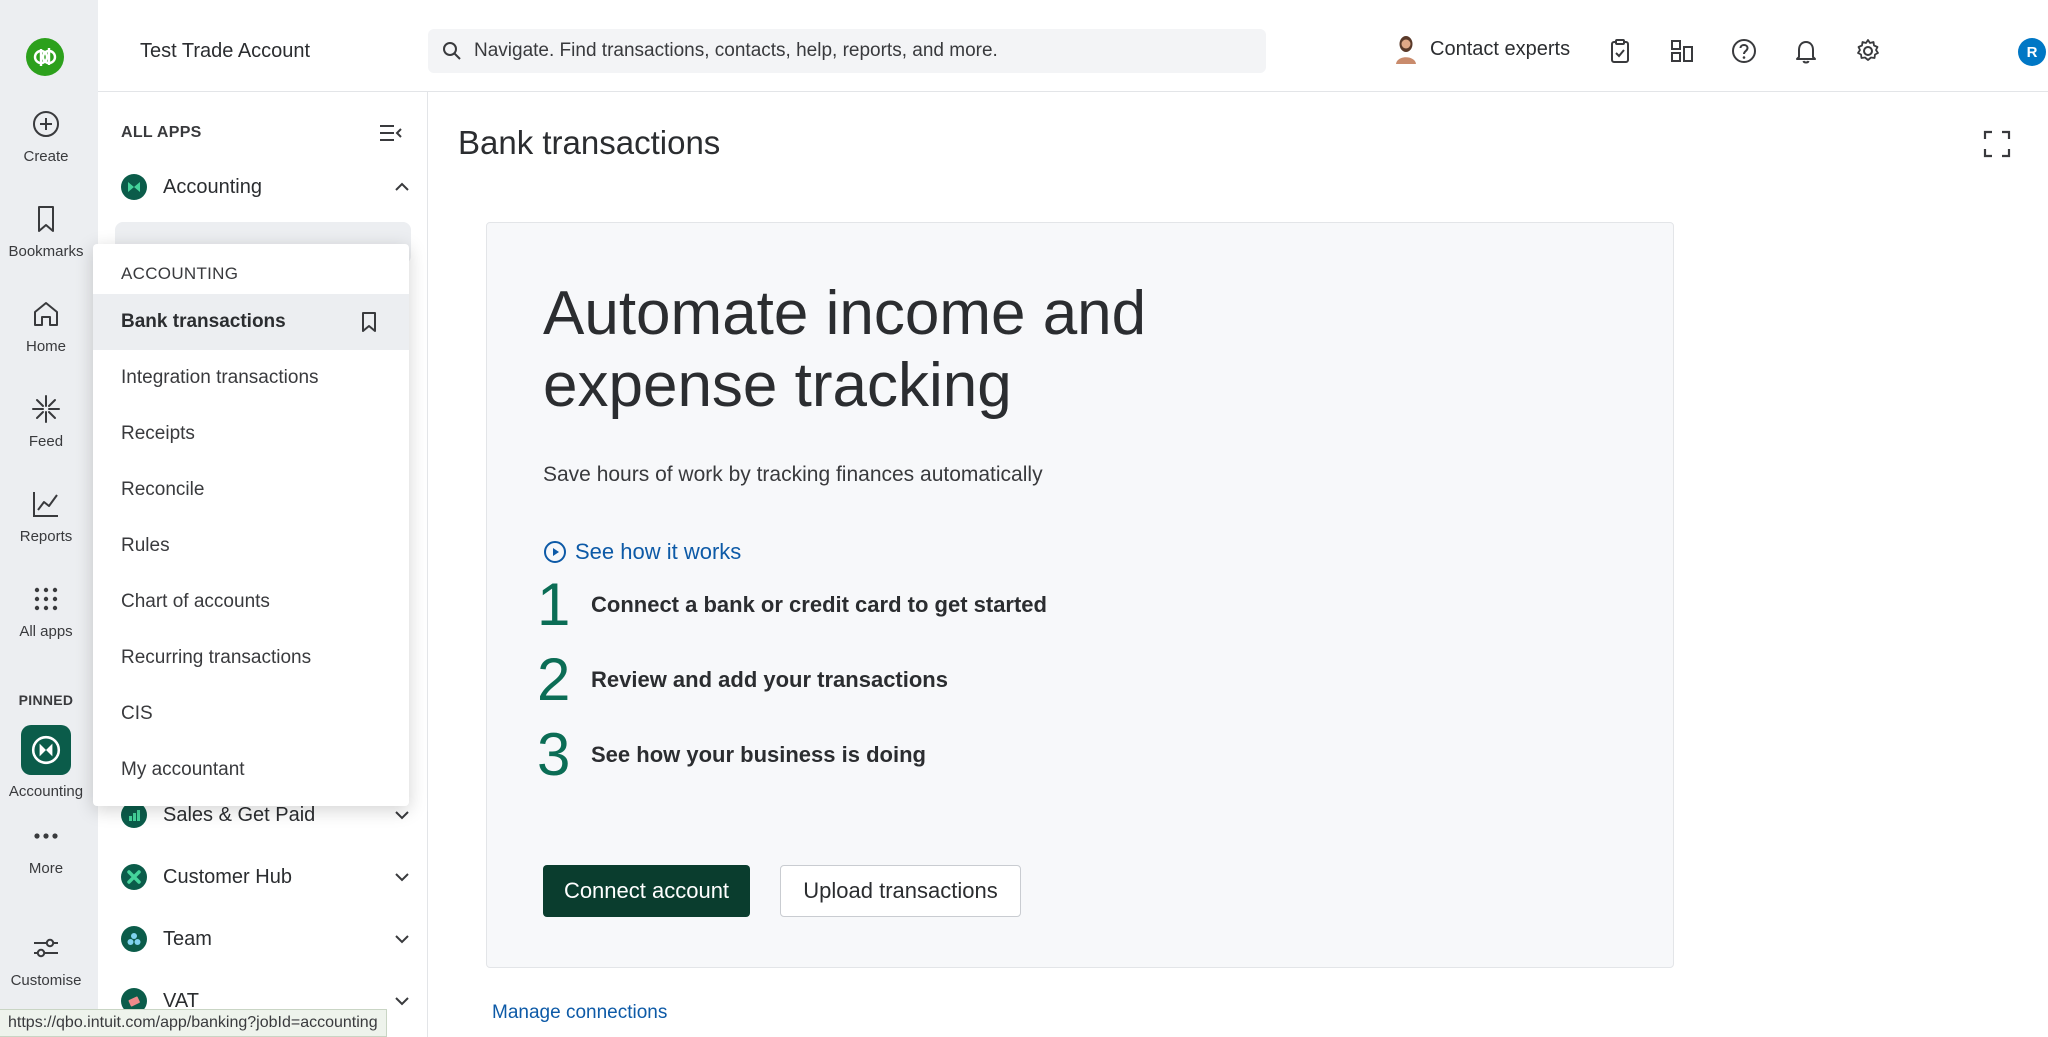  I want to click on step-number: 1, so click(554, 604).